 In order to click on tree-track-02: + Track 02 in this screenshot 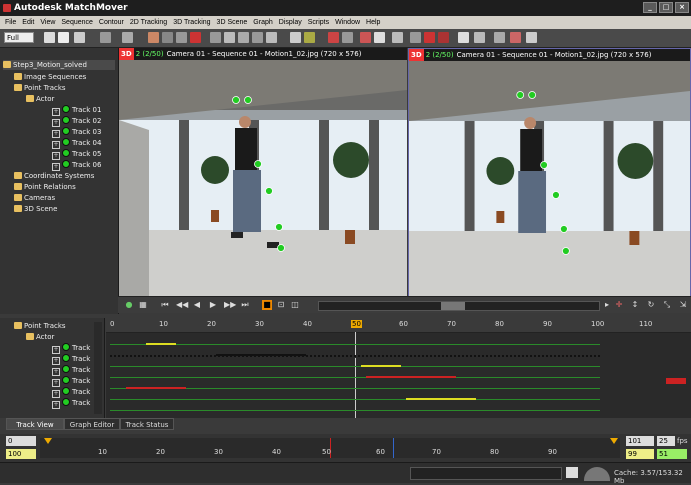, I will do `click(76, 121)`.